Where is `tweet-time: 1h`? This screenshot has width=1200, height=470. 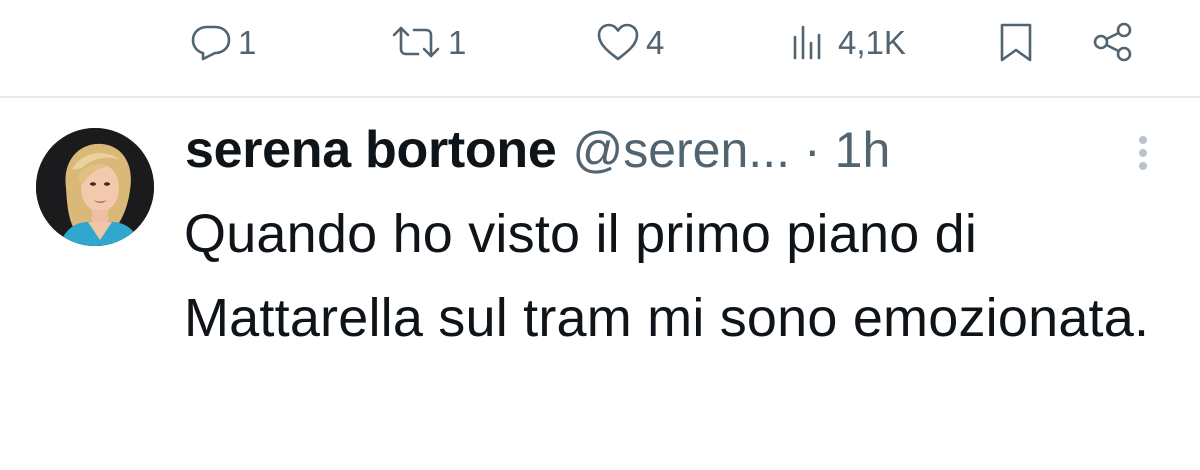
tweet-time: 1h is located at coordinates (863, 150).